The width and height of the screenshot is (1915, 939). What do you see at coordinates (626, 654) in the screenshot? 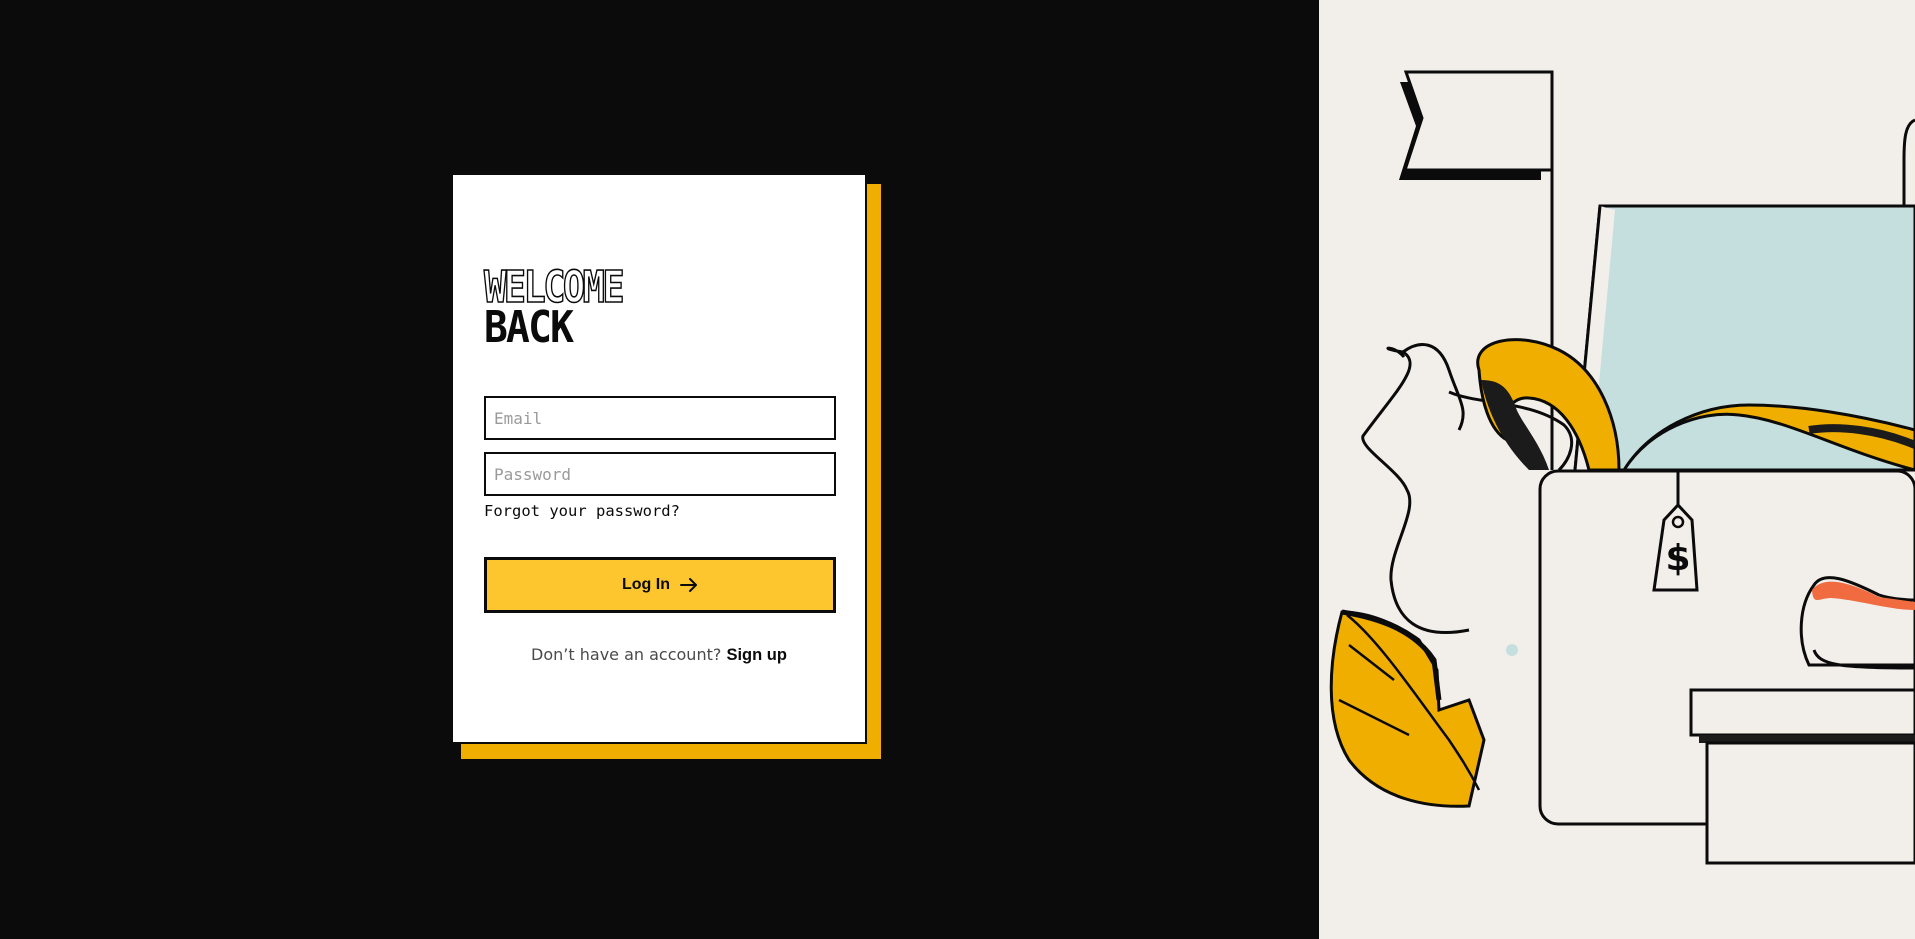
I see `signup-prompt: Don’t have an account?` at bounding box center [626, 654].